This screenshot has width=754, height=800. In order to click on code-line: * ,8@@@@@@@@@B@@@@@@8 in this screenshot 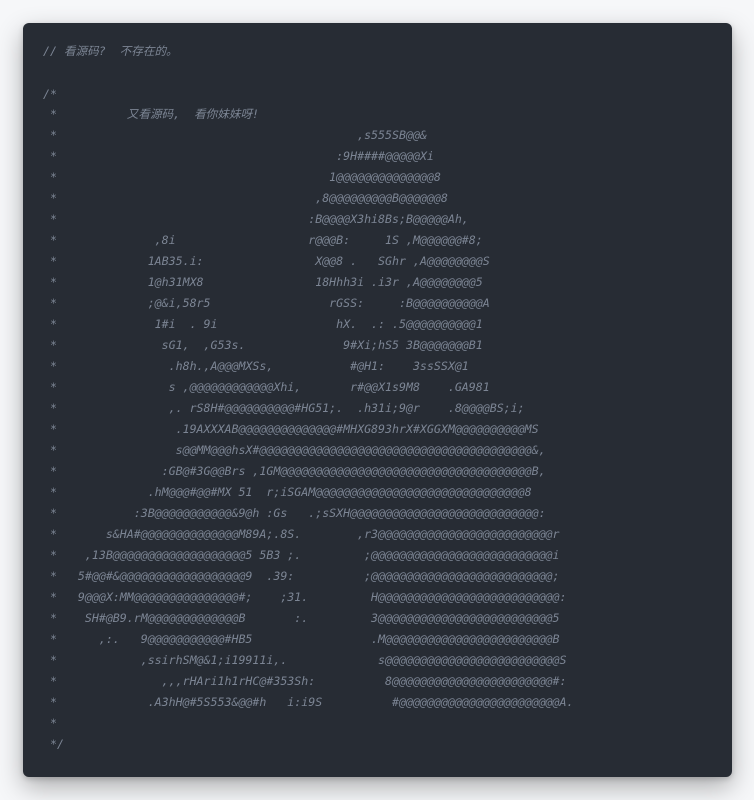, I will do `click(245, 198)`.